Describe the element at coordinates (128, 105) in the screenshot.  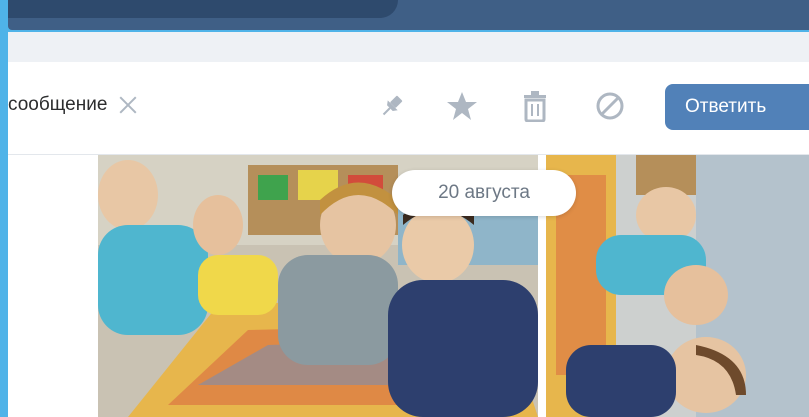
I see `close-icon` at that location.